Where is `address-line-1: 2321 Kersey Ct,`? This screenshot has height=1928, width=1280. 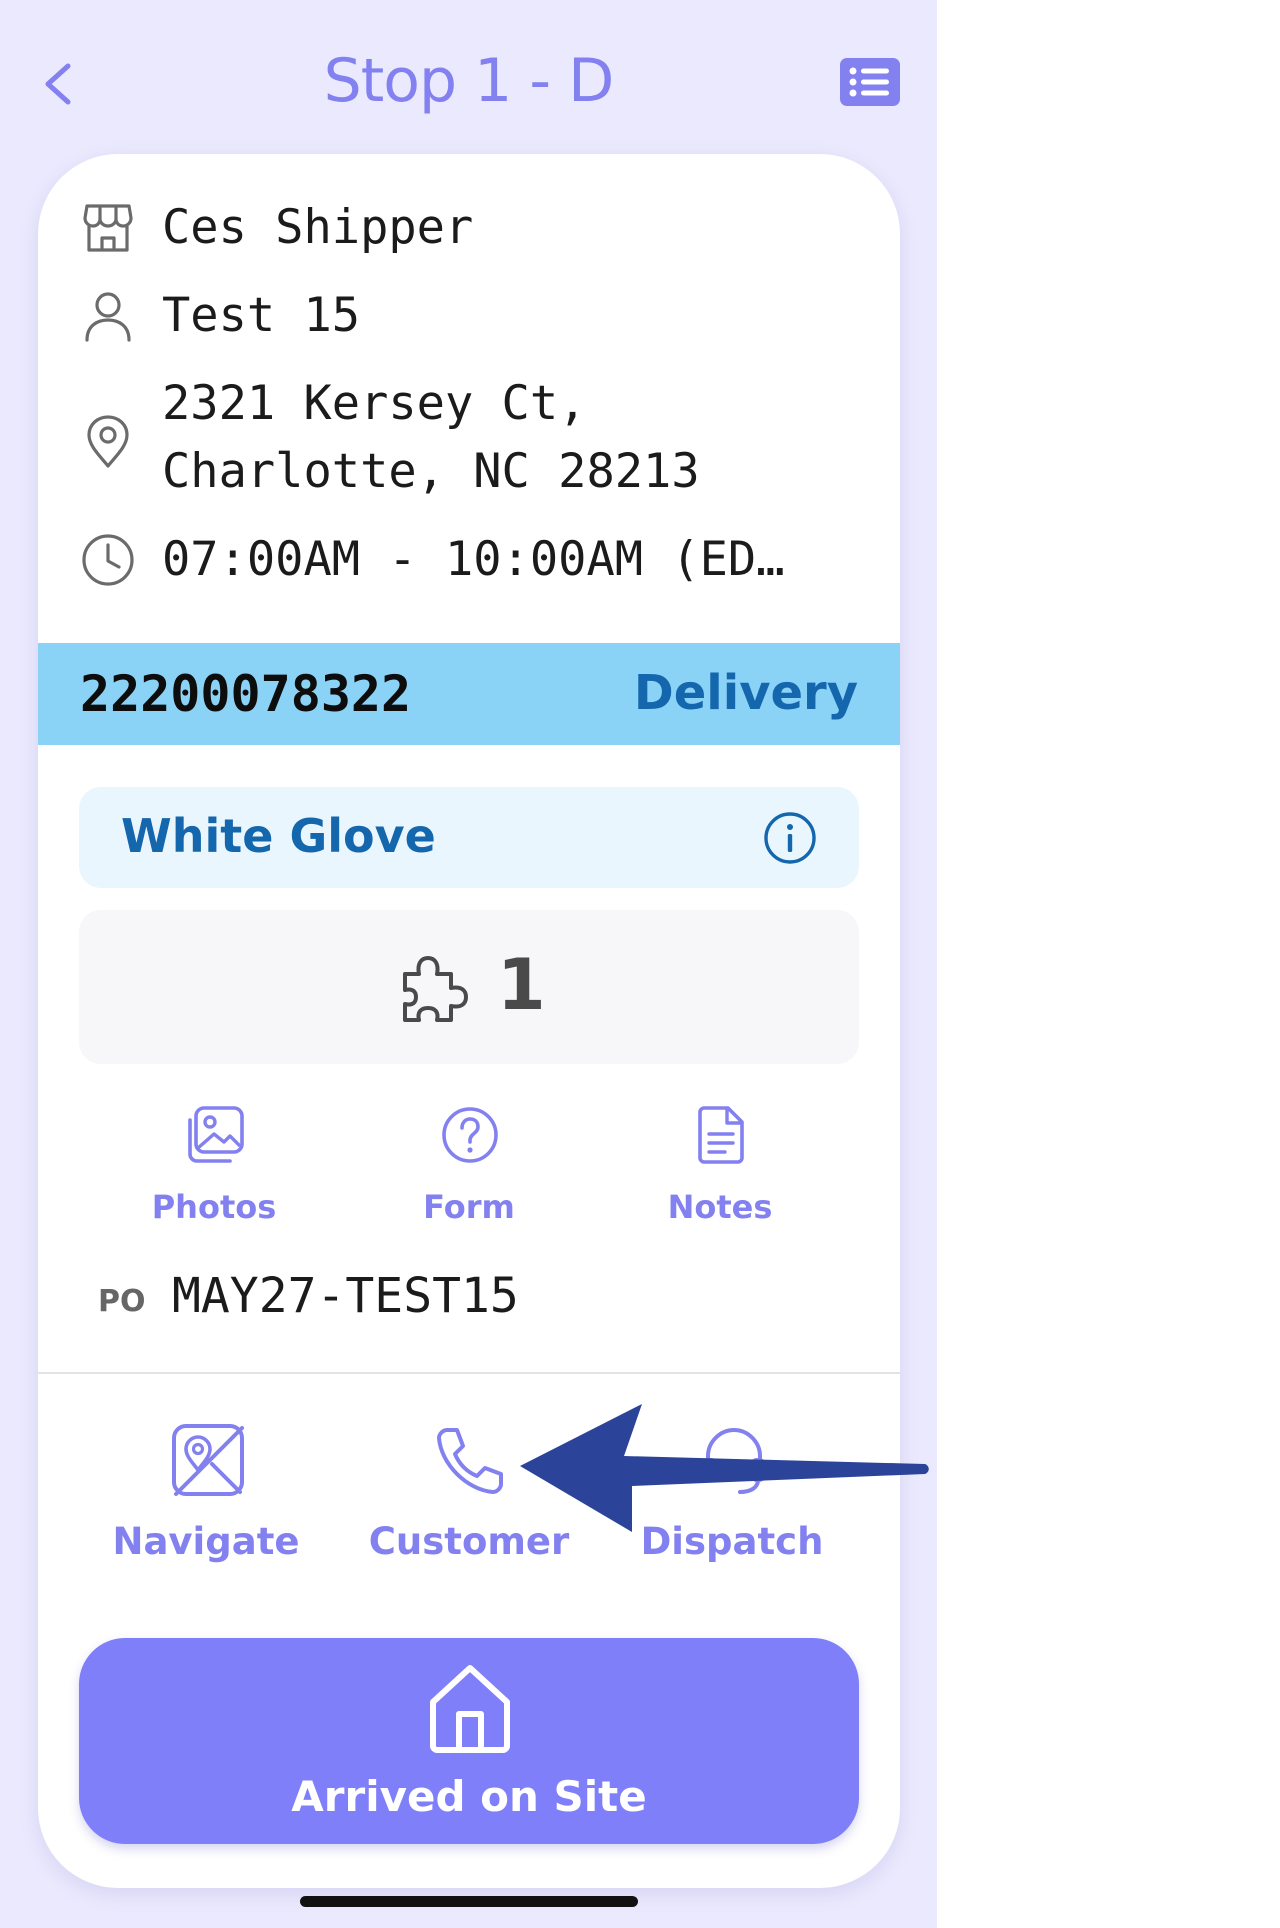 address-line-1: 2321 Kersey Ct, is located at coordinates (374, 403).